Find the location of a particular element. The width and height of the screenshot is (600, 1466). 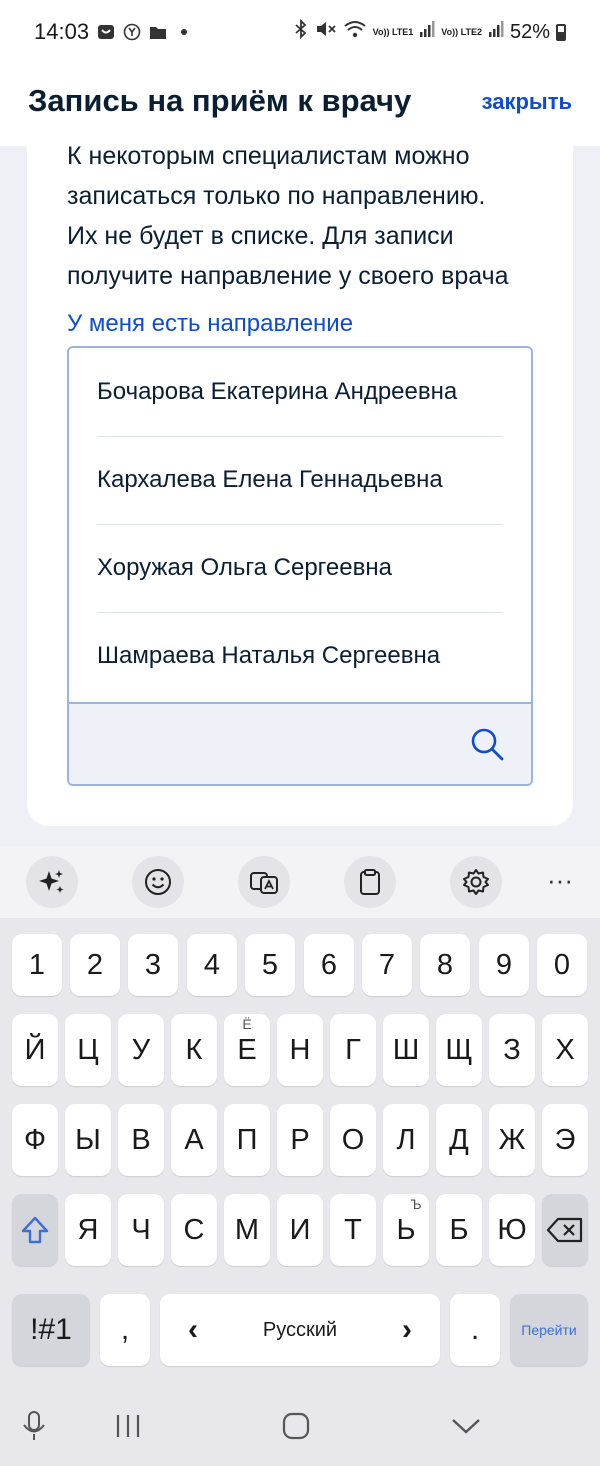

key-letter: Ж is located at coordinates (512, 1140).